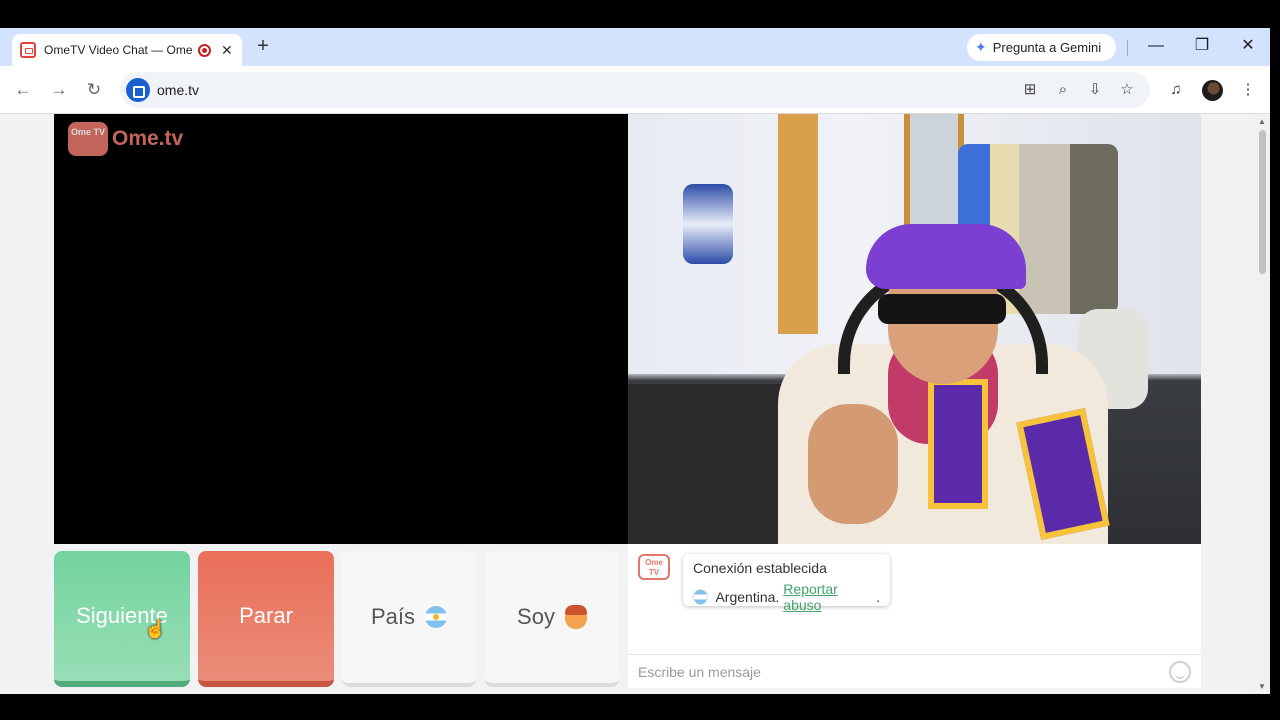 The width and height of the screenshot is (1280, 720). I want to click on bookmark-star-icon: ☆, so click(1127, 90).